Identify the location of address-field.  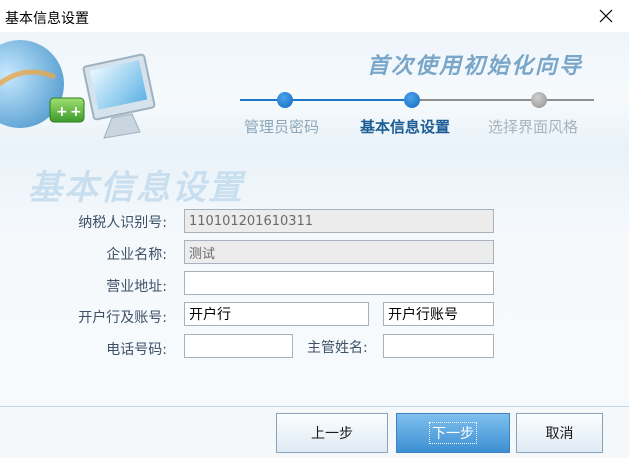
(339, 283).